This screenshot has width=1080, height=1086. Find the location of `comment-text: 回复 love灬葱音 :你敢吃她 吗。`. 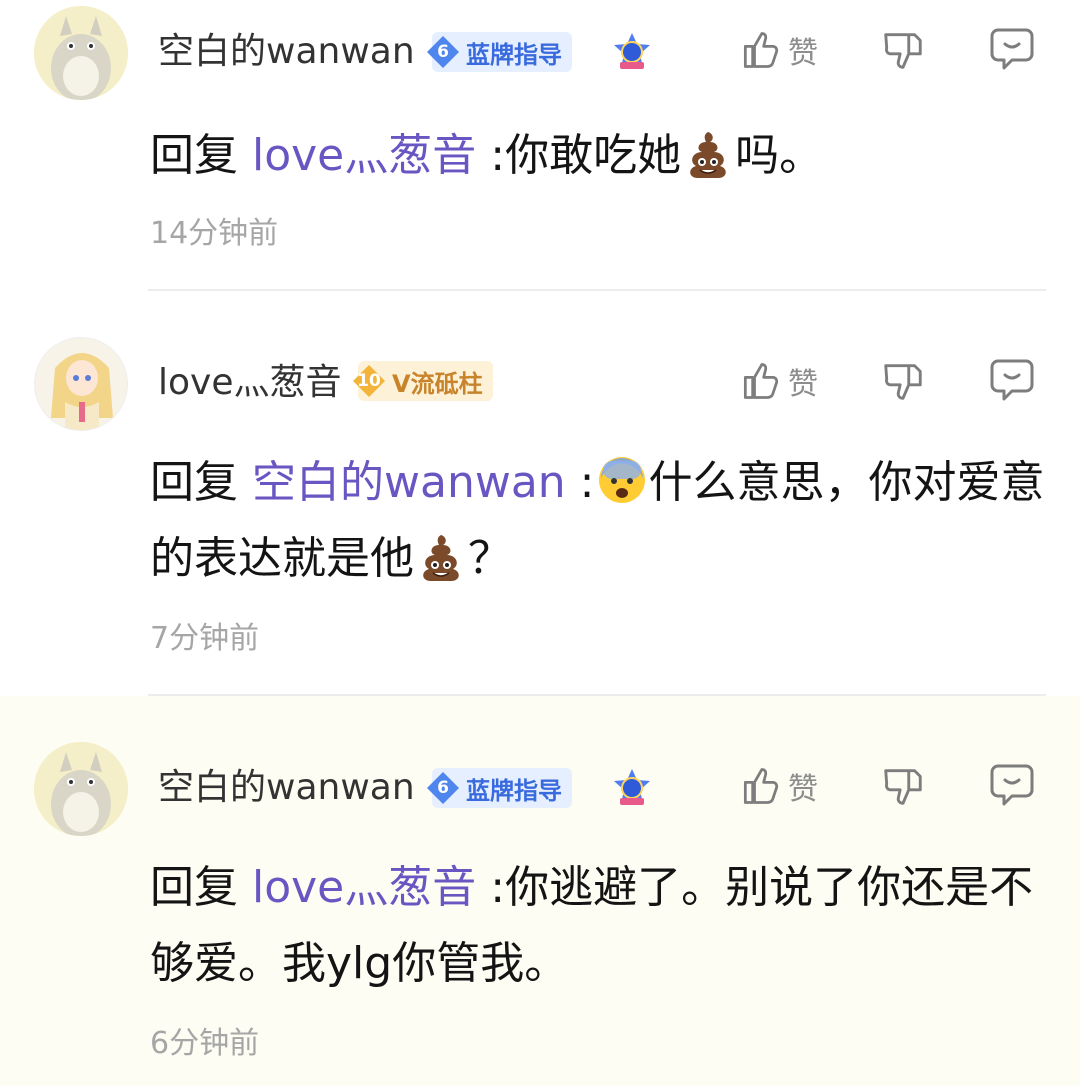

comment-text: 回复 love灬葱音 :你敢吃她 吗。 is located at coordinates (487, 154).